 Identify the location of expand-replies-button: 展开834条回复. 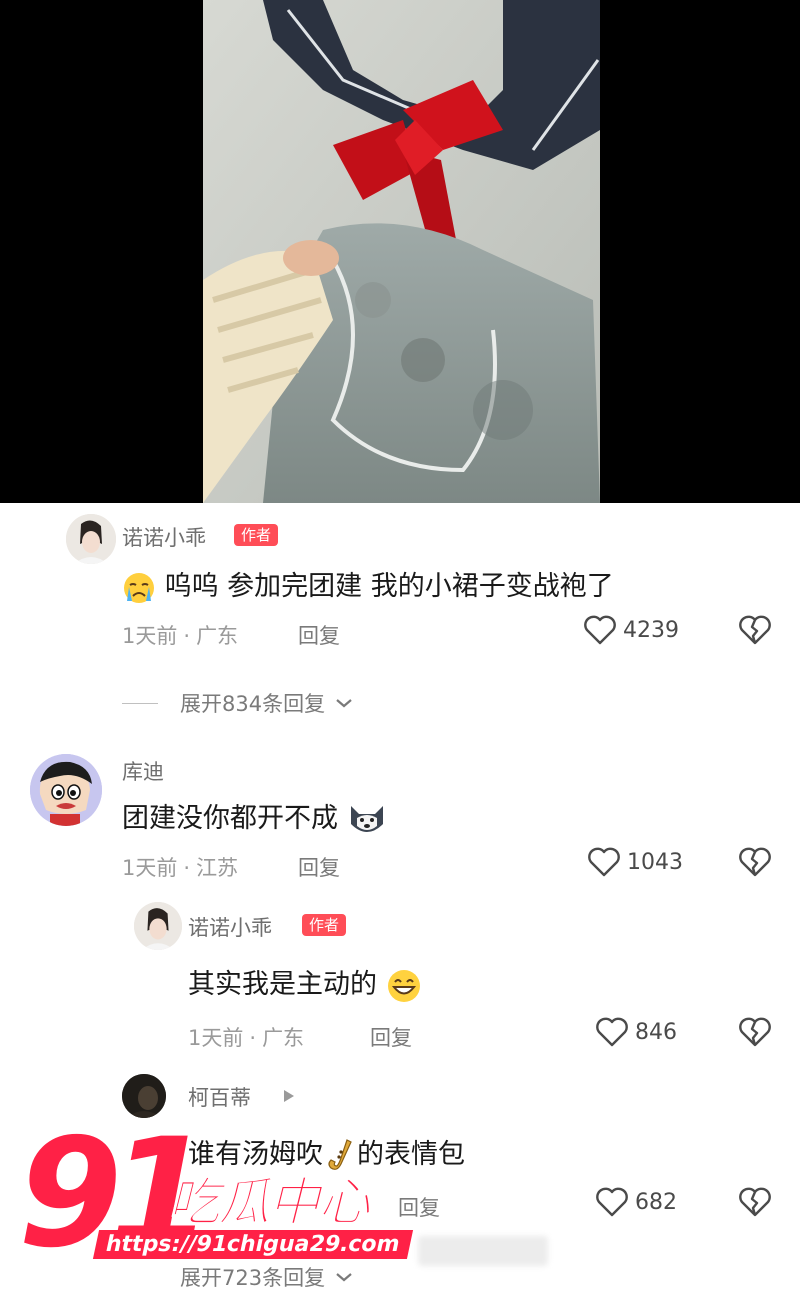
(238, 703).